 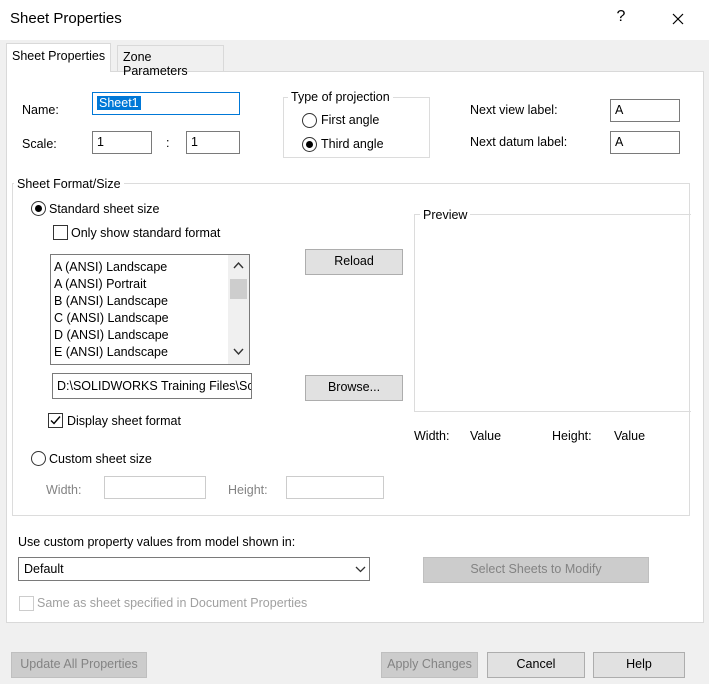 I want to click on custom-width-label: Width:, so click(x=64, y=490).